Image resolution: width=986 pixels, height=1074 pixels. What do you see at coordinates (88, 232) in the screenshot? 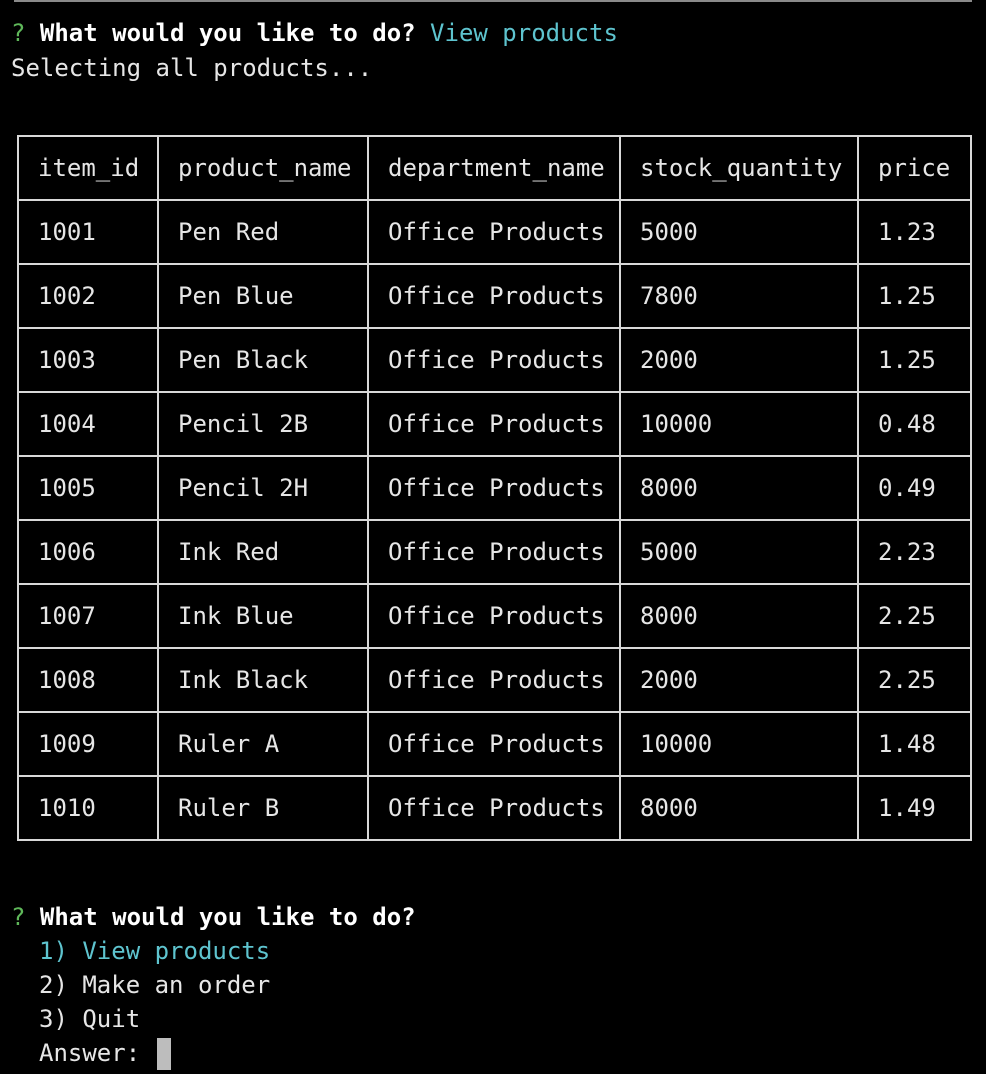
I see `table-cell-item-id: 1001` at bounding box center [88, 232].